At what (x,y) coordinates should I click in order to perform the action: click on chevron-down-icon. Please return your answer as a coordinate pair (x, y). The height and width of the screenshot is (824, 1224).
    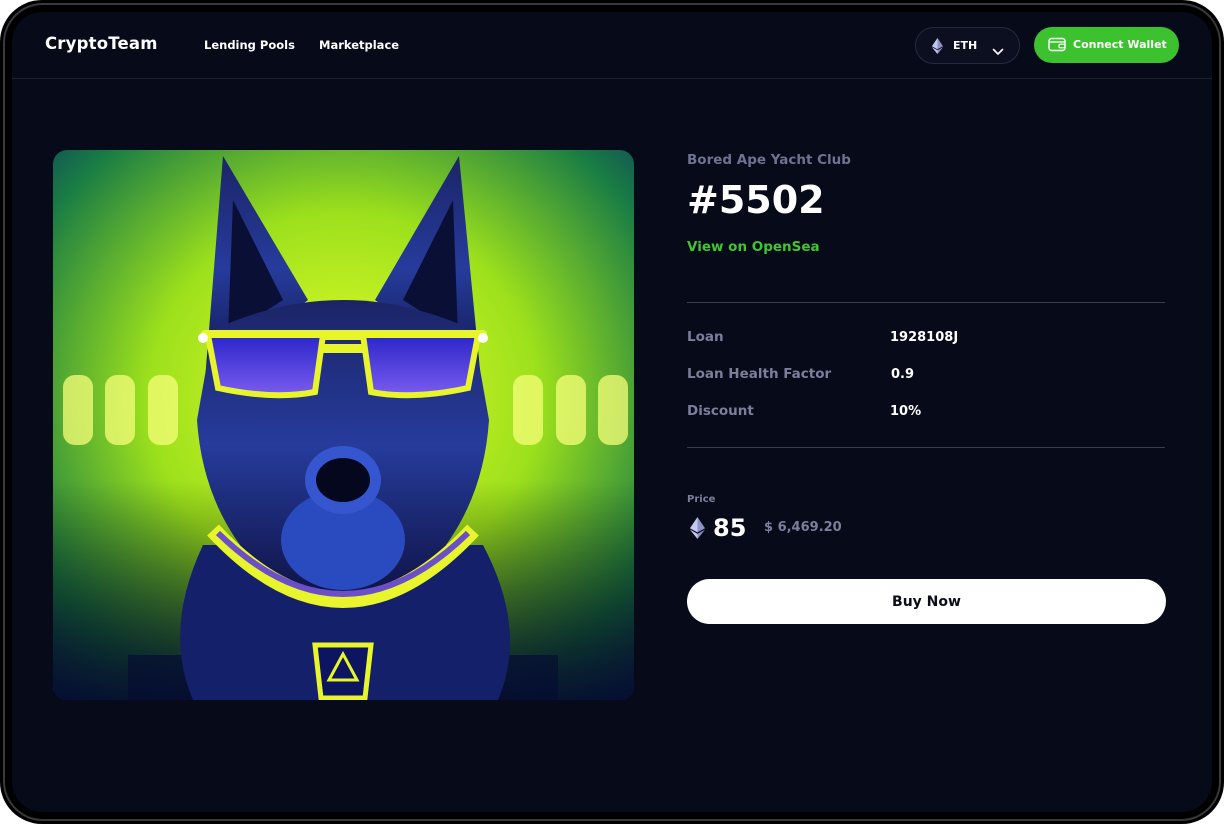
    Looking at the image, I should click on (998, 50).